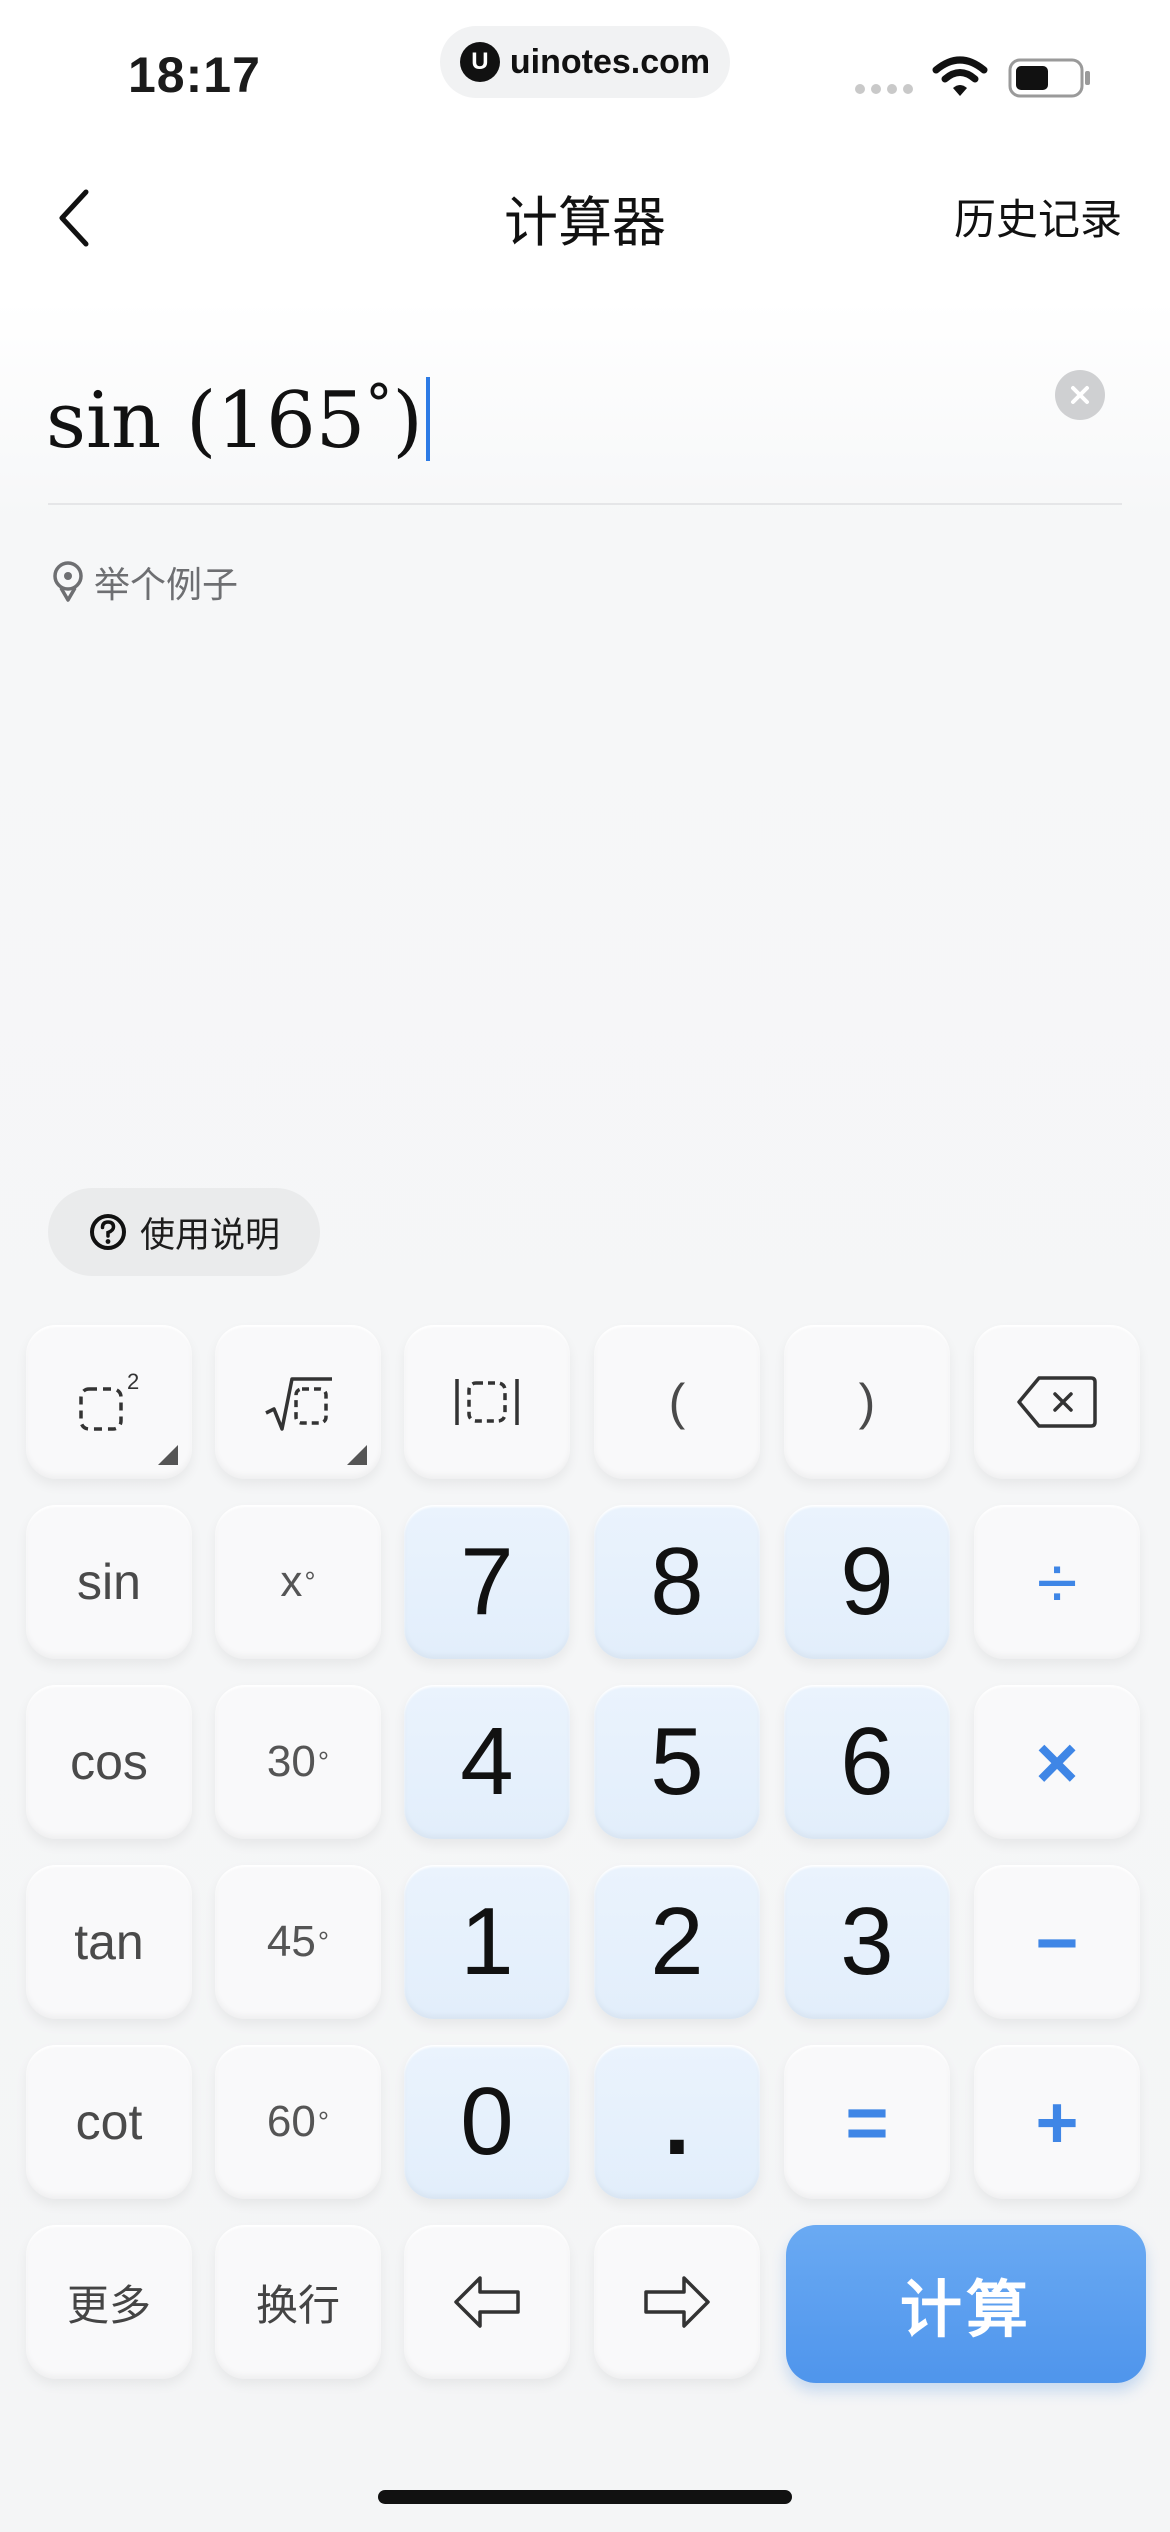 The image size is (1170, 2532). What do you see at coordinates (585, 504) in the screenshot?
I see `divider` at bounding box center [585, 504].